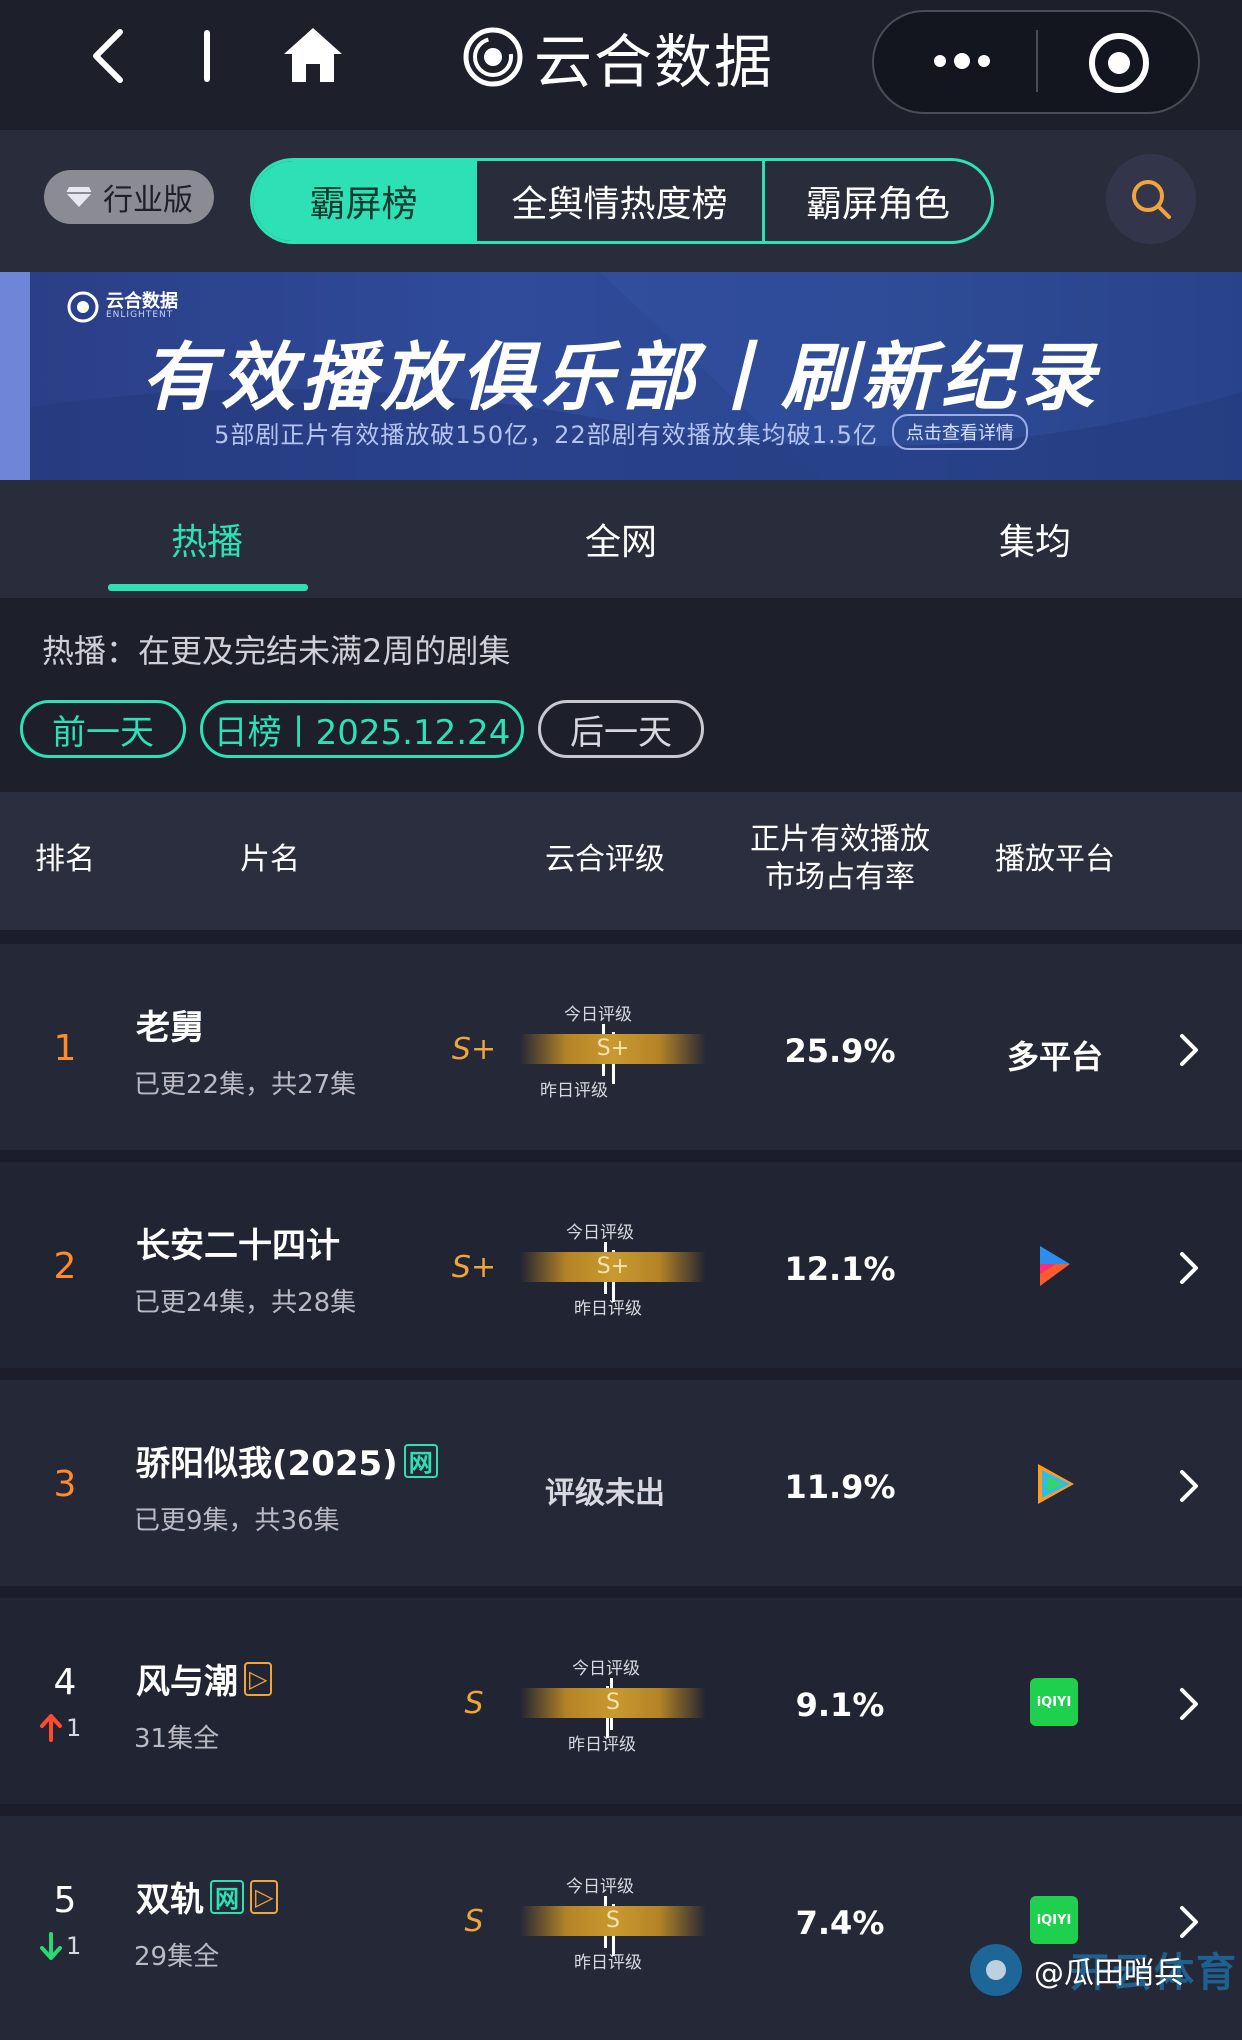 The image size is (1242, 2040). What do you see at coordinates (207, 56) in the screenshot?
I see `title-divider` at bounding box center [207, 56].